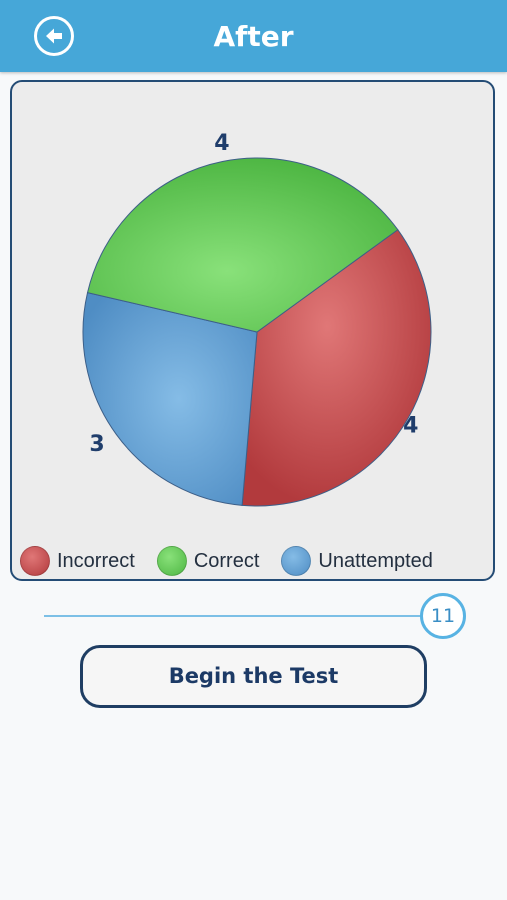 The height and width of the screenshot is (900, 507). I want to click on legend-item-unattempted: Unattempted, so click(357, 561).